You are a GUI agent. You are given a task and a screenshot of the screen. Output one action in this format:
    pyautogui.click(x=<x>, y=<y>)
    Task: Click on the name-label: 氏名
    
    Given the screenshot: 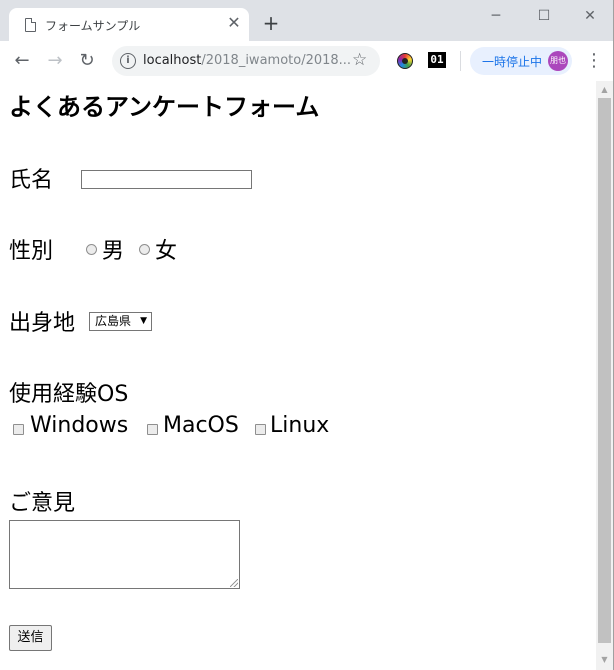 What is the action you would take?
    pyautogui.click(x=31, y=180)
    